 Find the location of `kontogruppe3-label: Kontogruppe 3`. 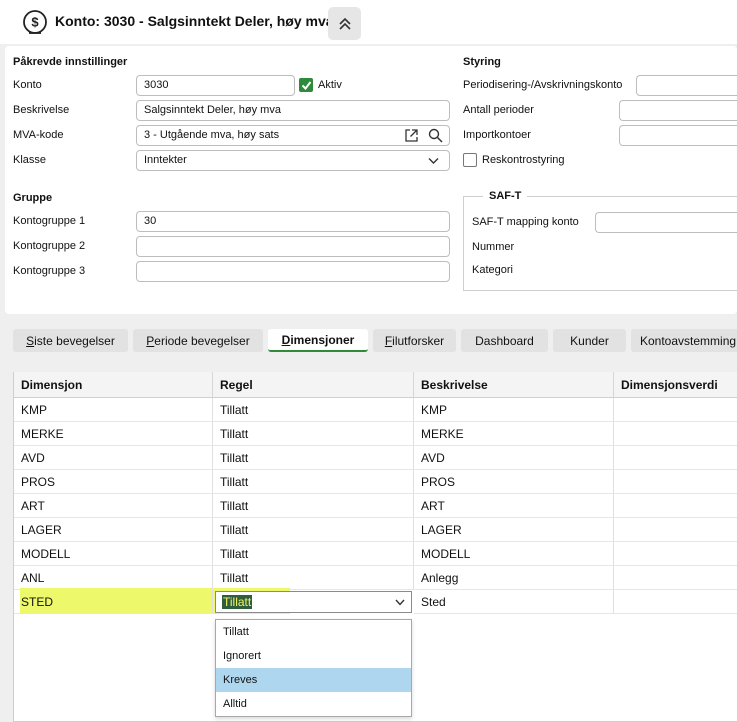

kontogruppe3-label: Kontogruppe 3 is located at coordinates (49, 271).